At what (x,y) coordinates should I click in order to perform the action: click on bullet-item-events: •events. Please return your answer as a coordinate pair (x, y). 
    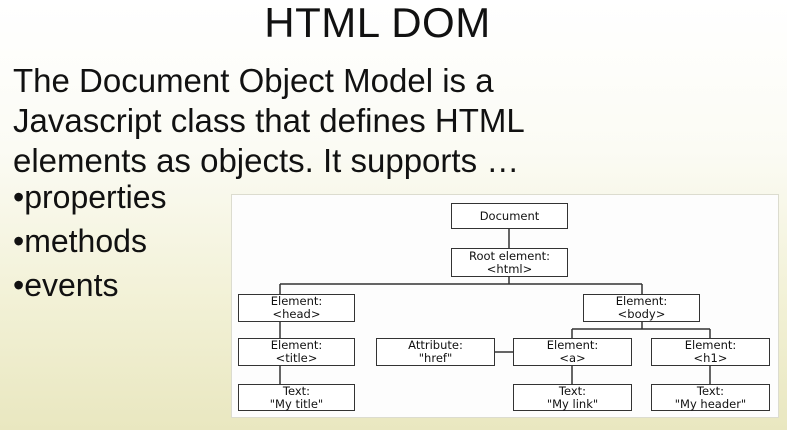
    Looking at the image, I should click on (66, 285).